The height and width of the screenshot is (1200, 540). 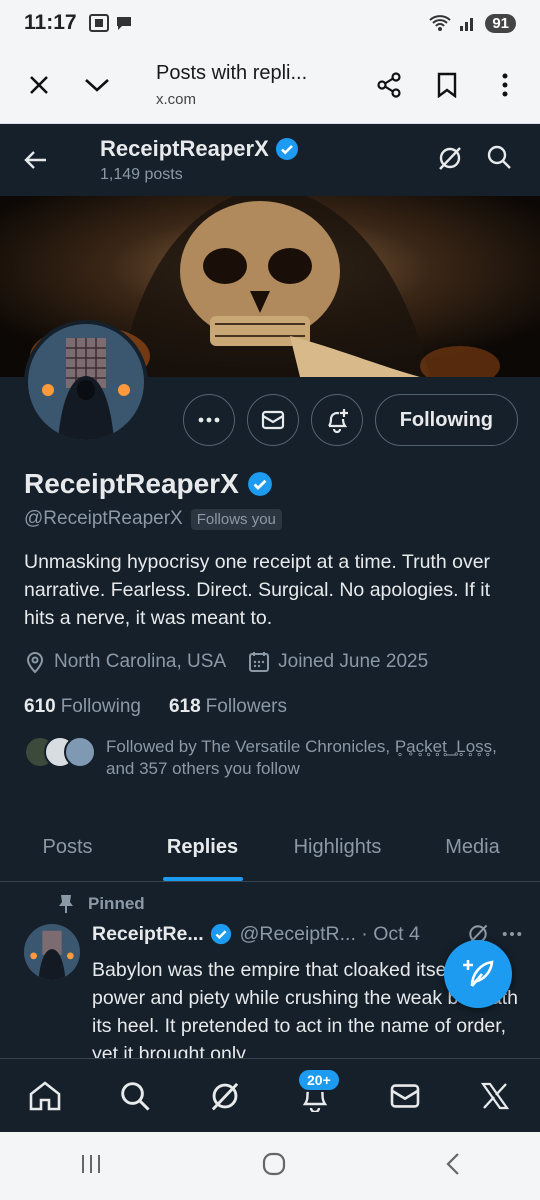 I want to click on back-button, so click(x=36, y=160).